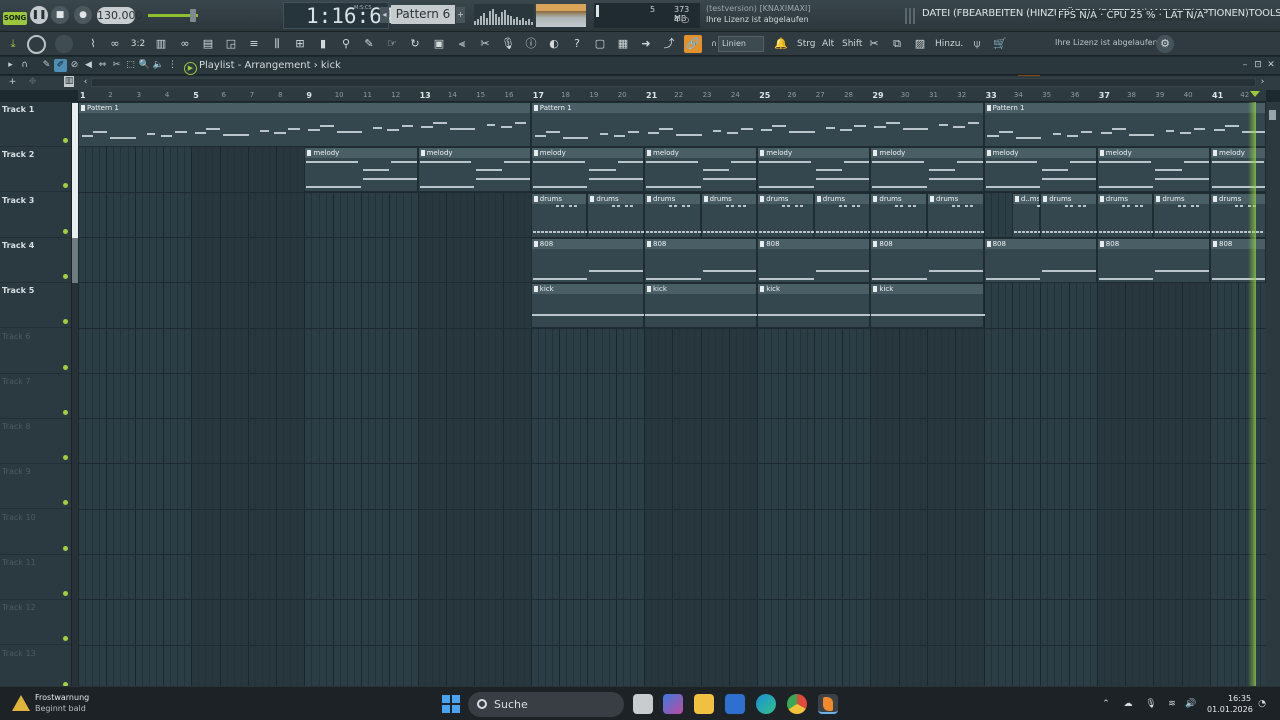 The image size is (1280, 720). Describe the element at coordinates (69, 81) in the screenshot. I see `picker-icon: ▥` at that location.